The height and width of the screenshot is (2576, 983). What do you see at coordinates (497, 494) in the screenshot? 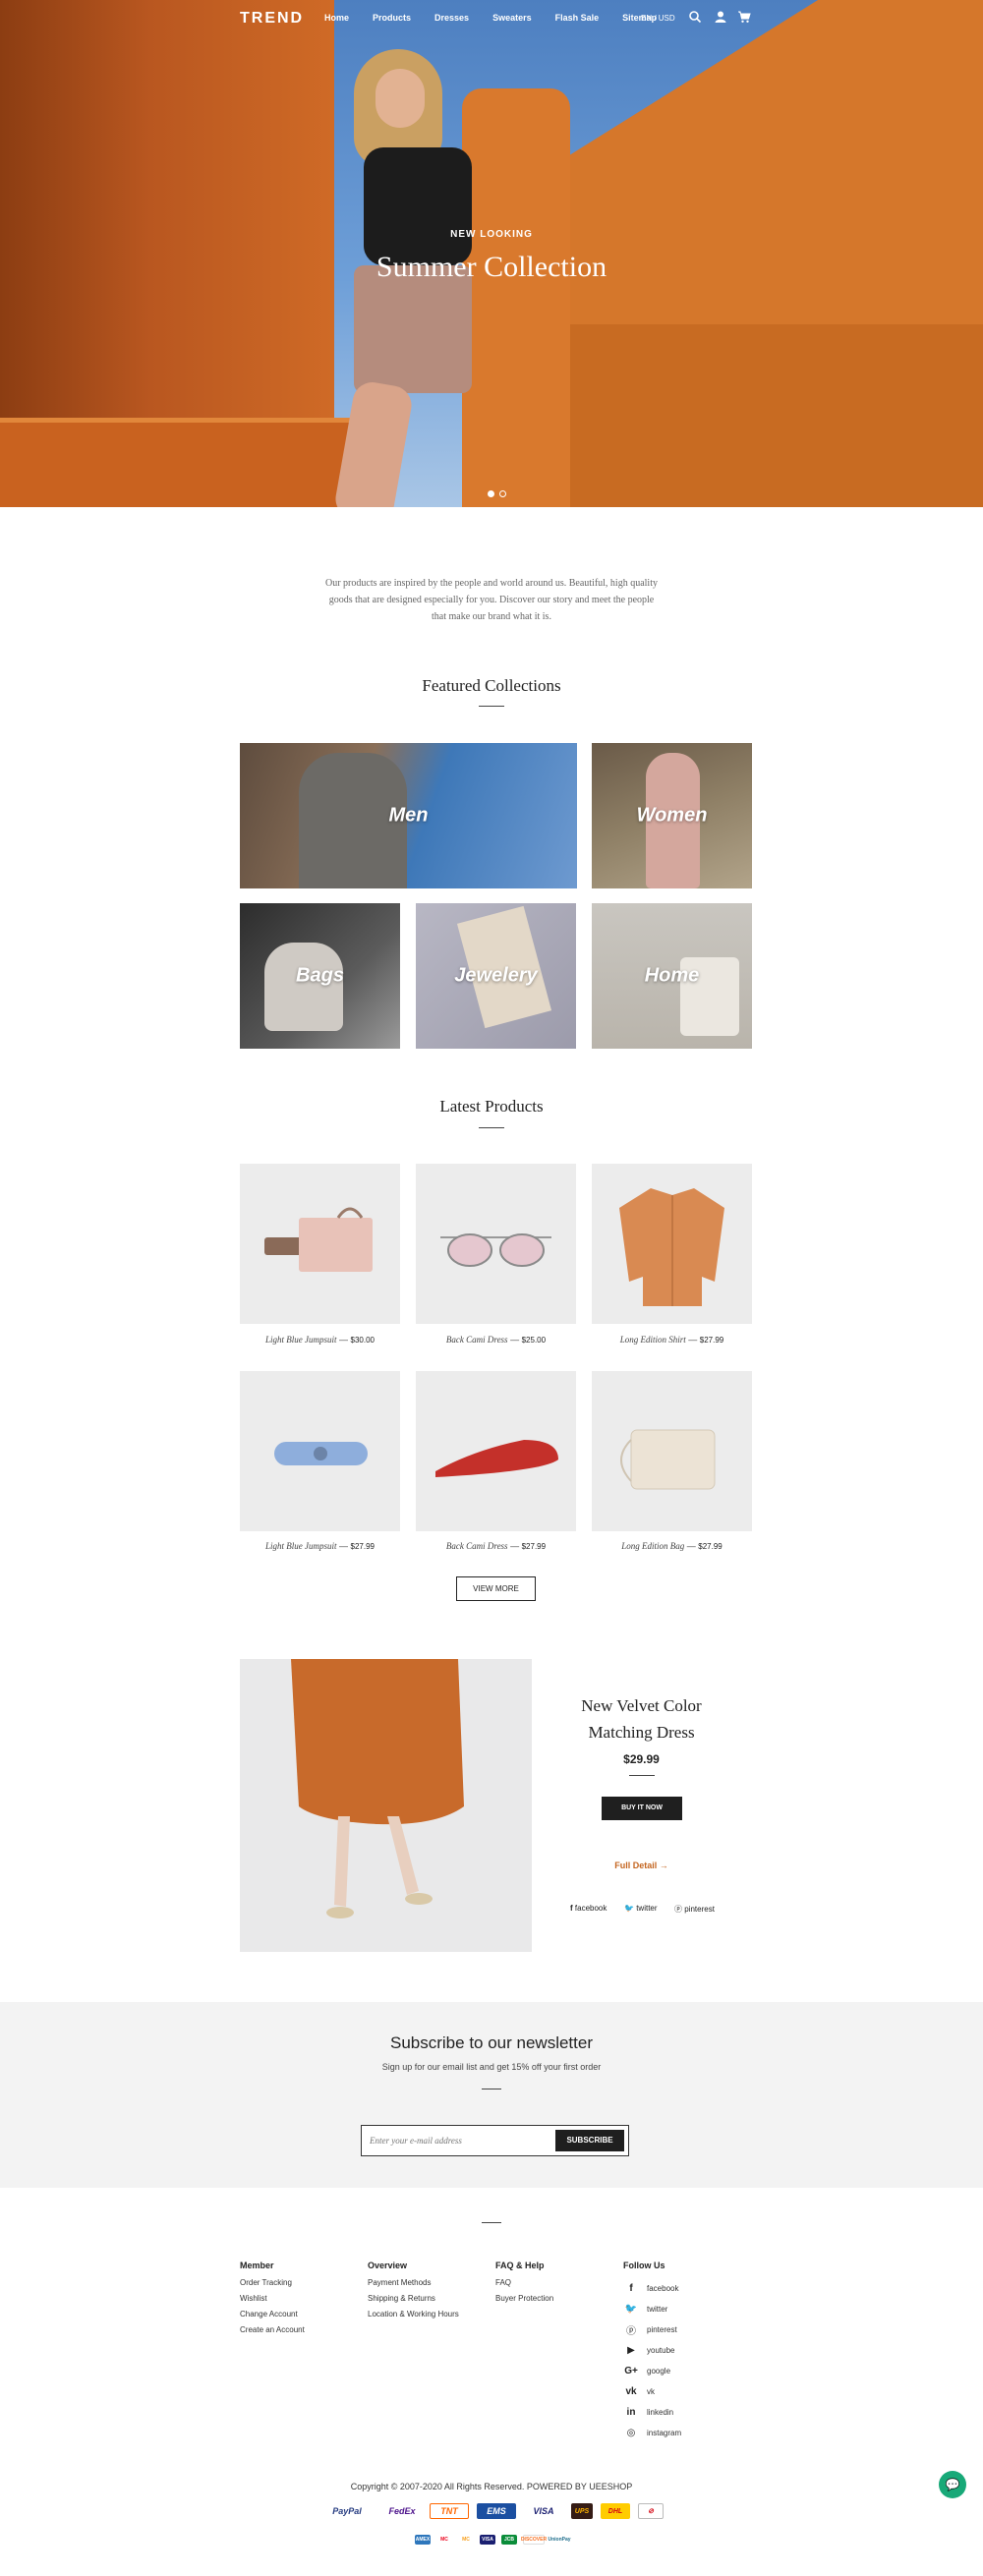
I see `slider-dots` at bounding box center [497, 494].